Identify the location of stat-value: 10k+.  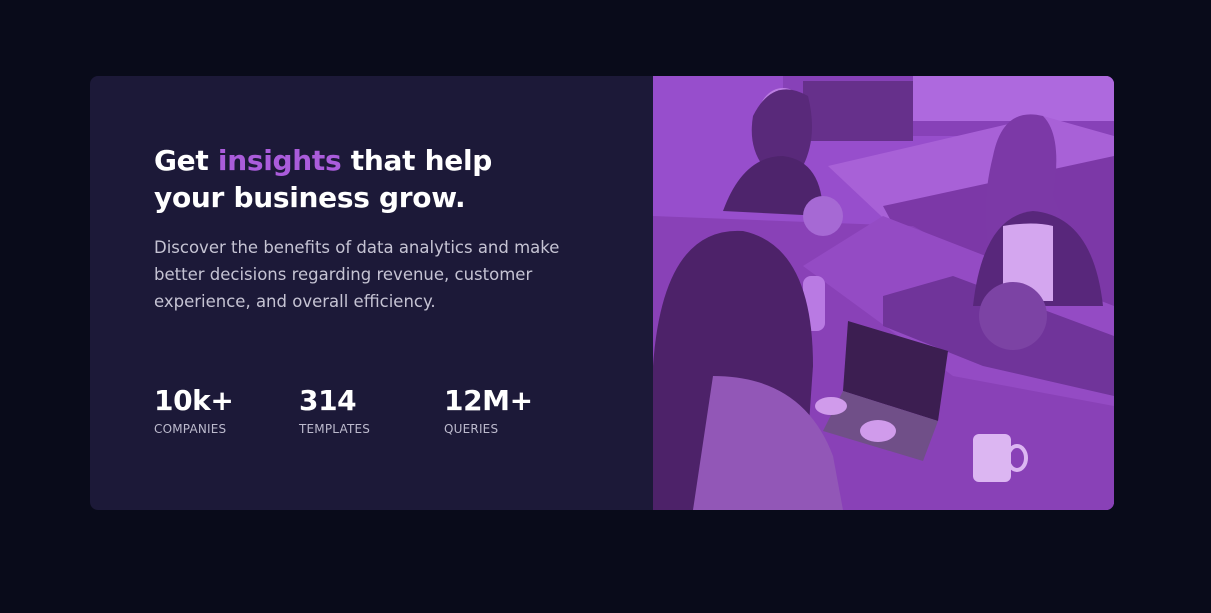
(194, 400).